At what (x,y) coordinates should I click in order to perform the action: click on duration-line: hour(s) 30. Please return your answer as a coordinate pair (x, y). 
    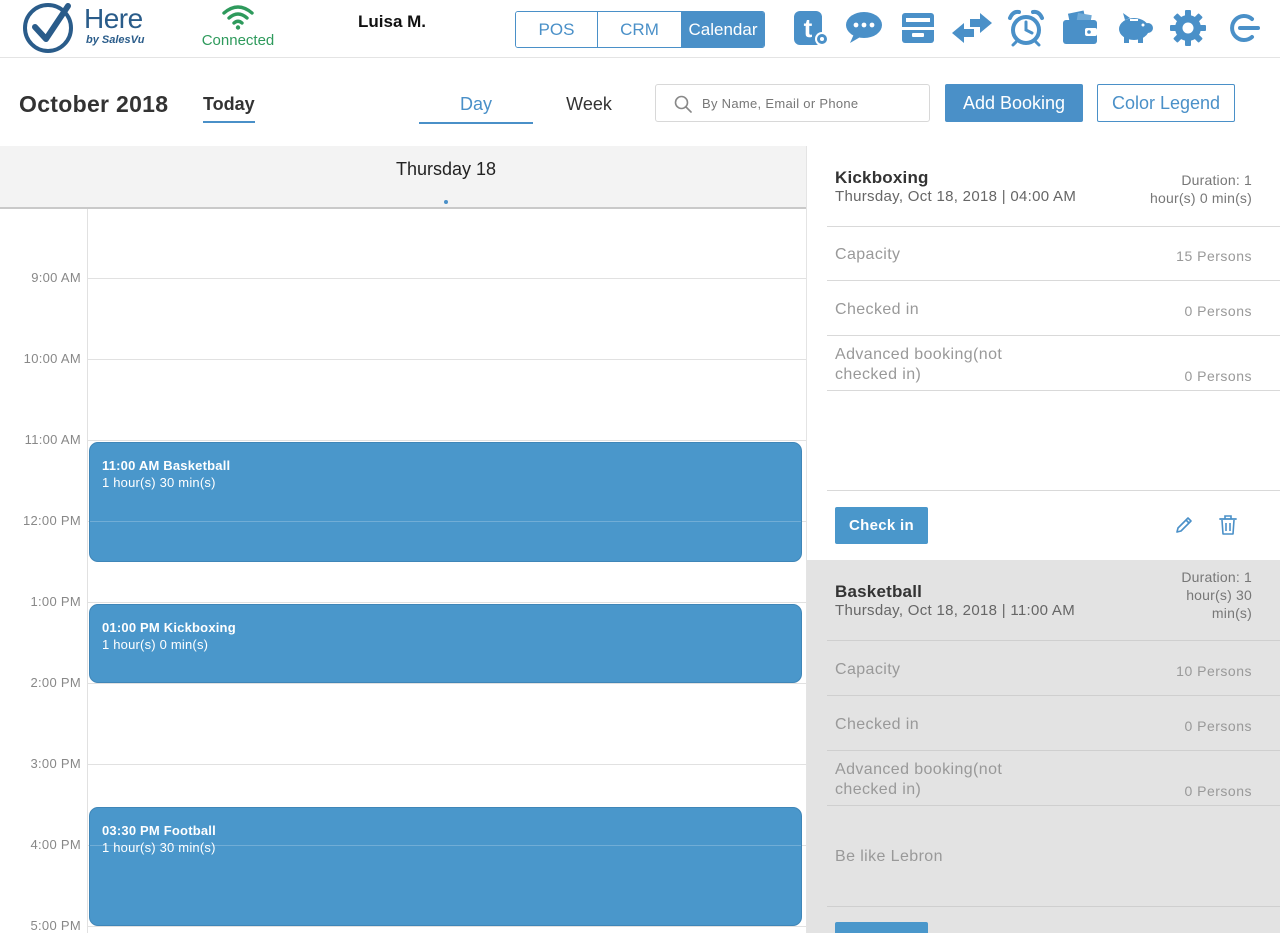
    Looking at the image, I should click on (1219, 595).